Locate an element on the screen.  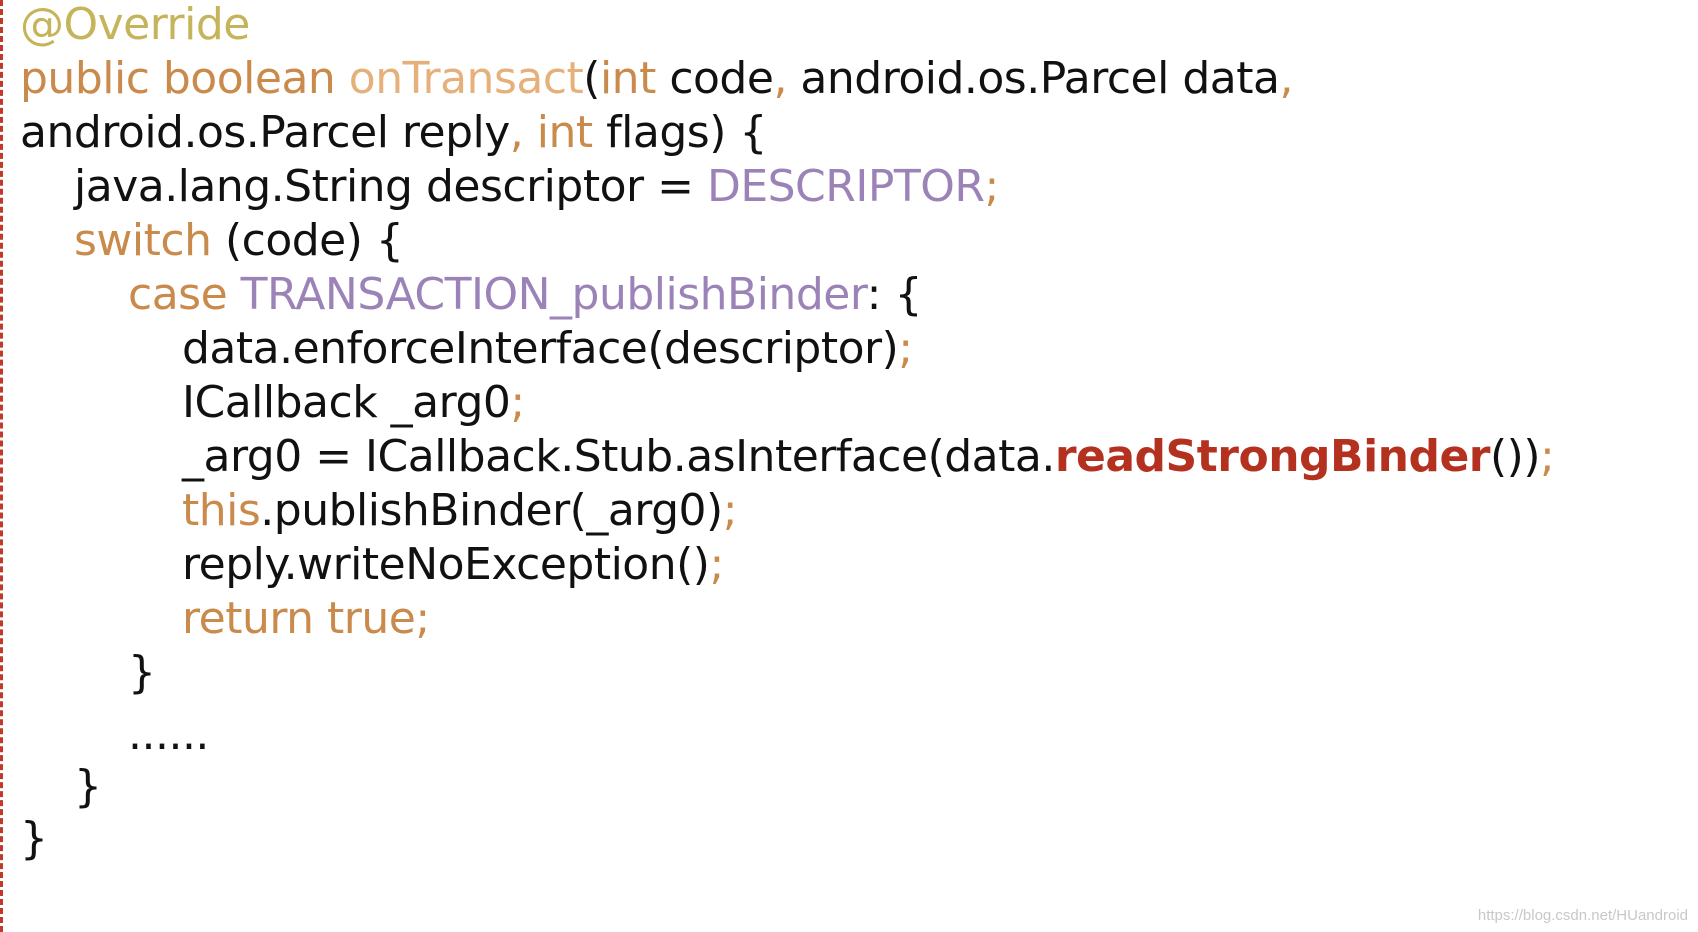
code-token: android.os.Parcel data is located at coordinates (1033, 78).